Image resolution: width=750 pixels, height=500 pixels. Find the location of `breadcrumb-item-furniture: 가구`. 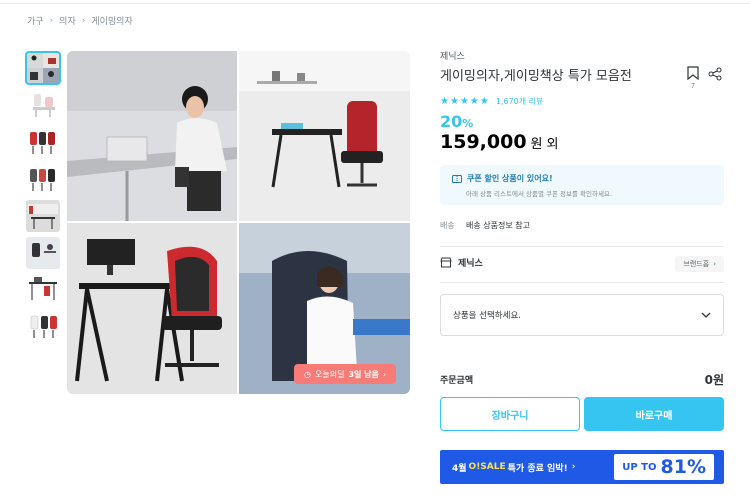

breadcrumb-item-furniture: 가구 is located at coordinates (35, 20).